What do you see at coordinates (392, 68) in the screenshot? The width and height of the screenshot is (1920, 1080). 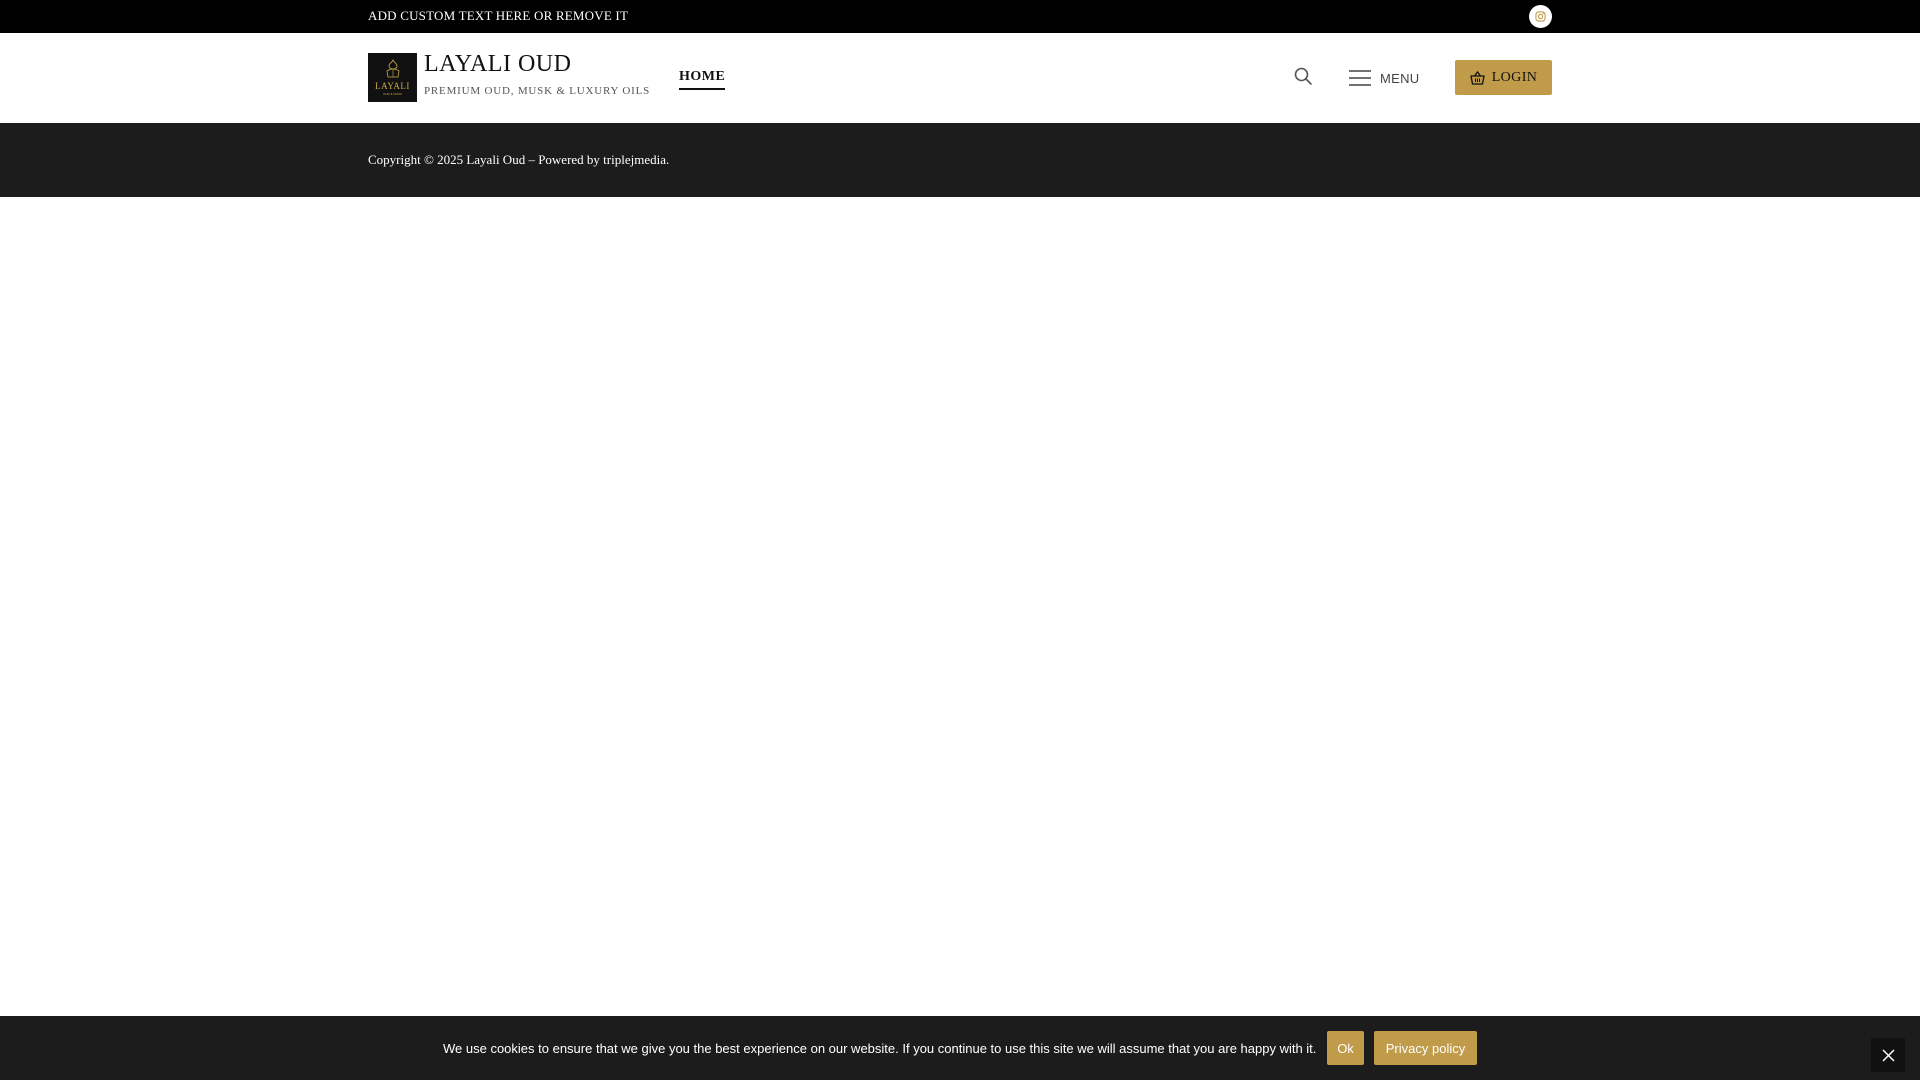 I see `logo-emblem-icon` at bounding box center [392, 68].